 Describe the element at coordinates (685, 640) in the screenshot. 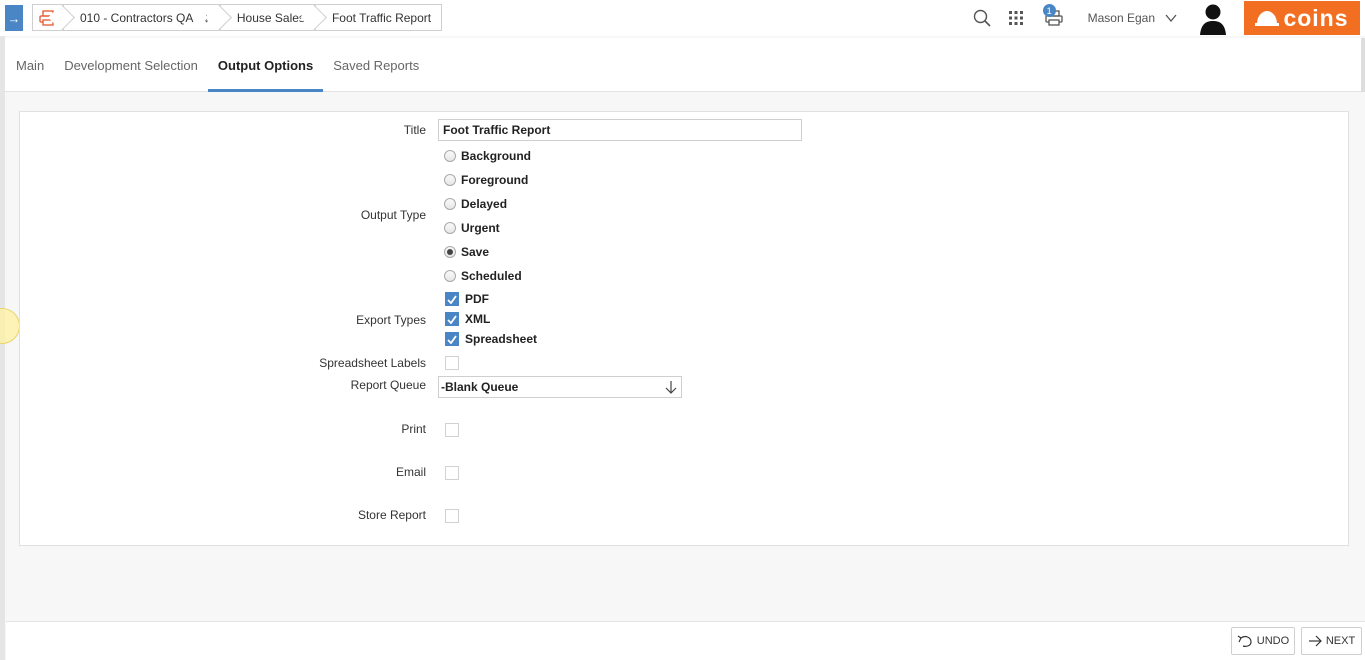

I see `footer-bar: UNDO NEXT` at that location.